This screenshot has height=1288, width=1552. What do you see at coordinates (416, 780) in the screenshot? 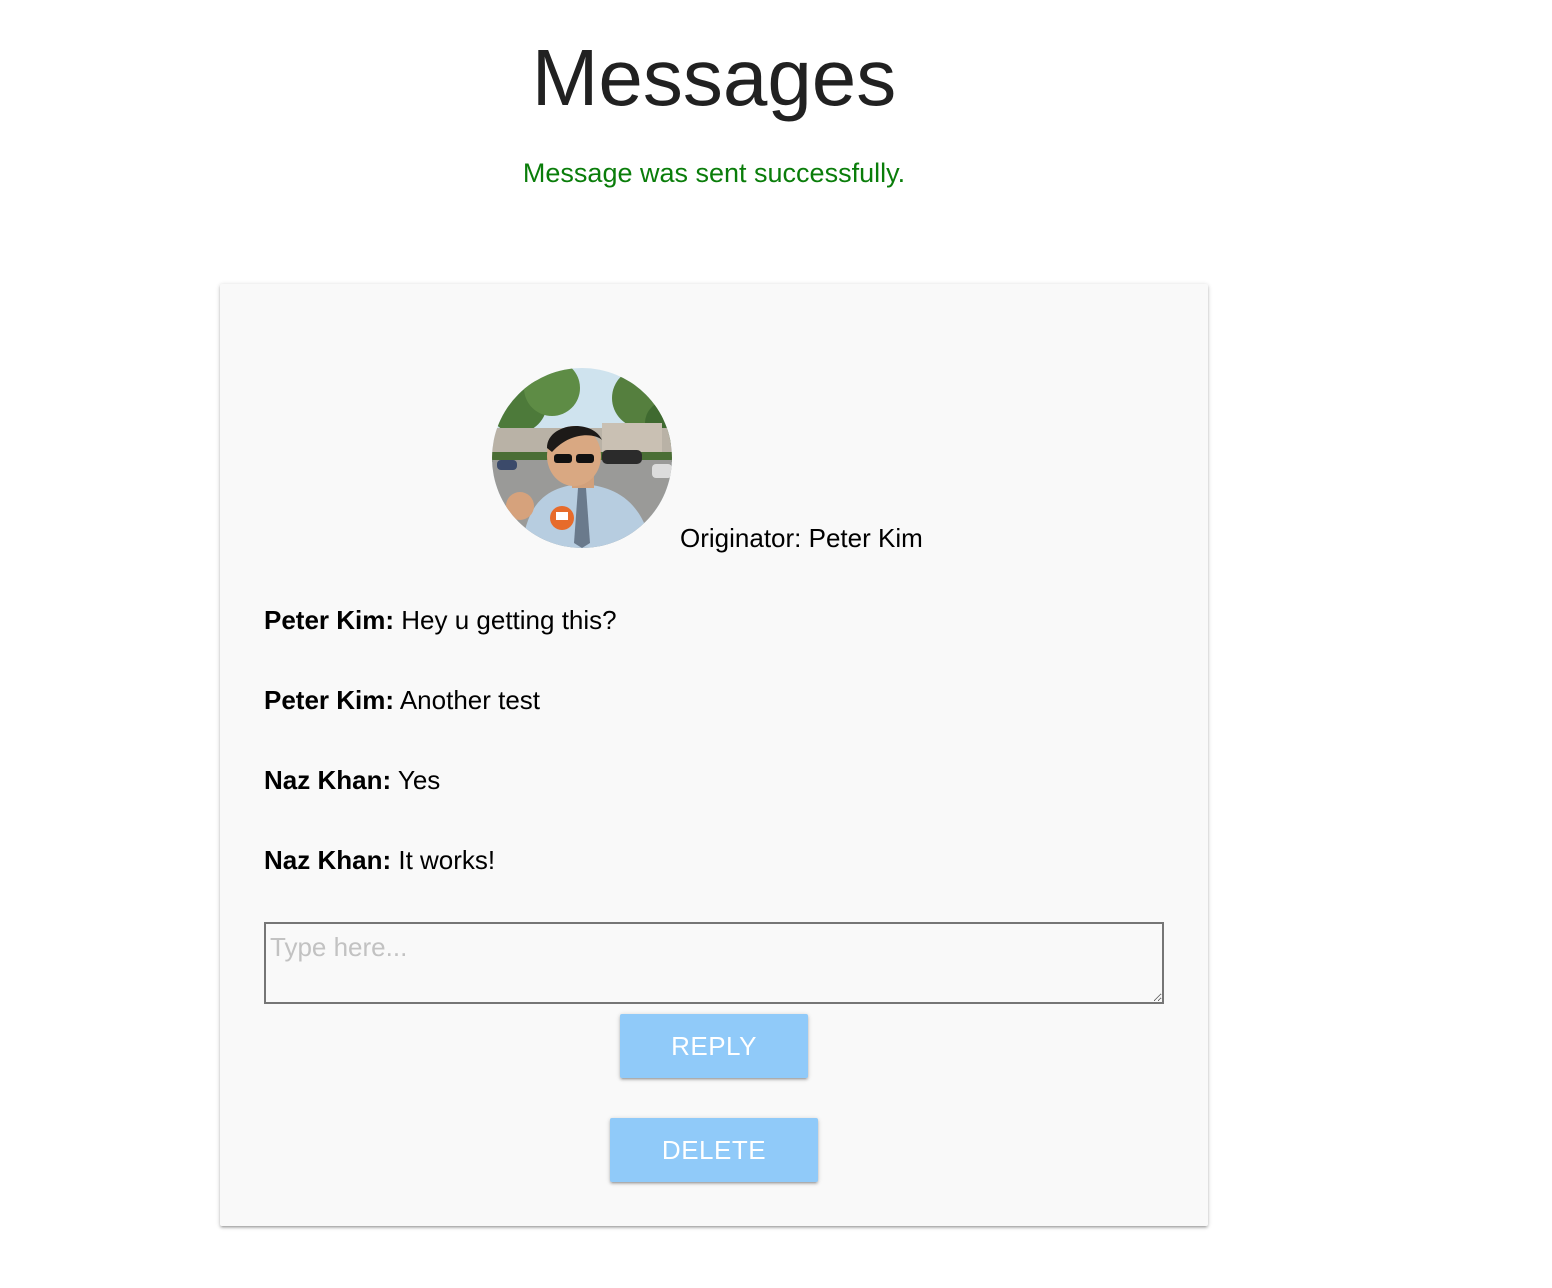
I see `message-text: Yes` at bounding box center [416, 780].